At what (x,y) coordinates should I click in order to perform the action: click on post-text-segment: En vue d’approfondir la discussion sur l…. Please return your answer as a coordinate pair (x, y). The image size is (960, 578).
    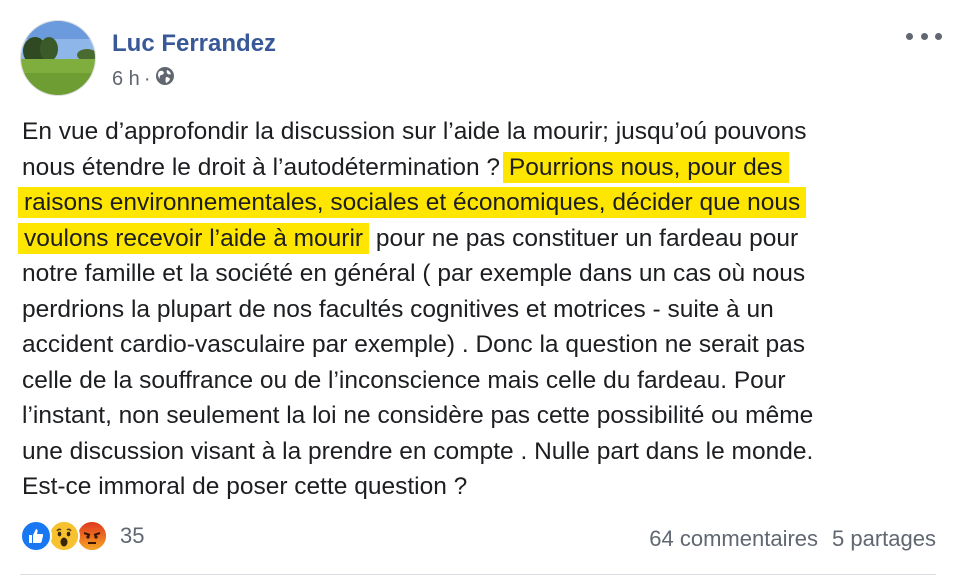
    Looking at the image, I should click on (414, 131).